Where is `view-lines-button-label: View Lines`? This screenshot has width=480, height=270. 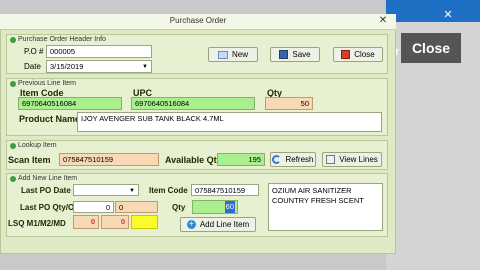 view-lines-button-label: View Lines is located at coordinates (358, 159).